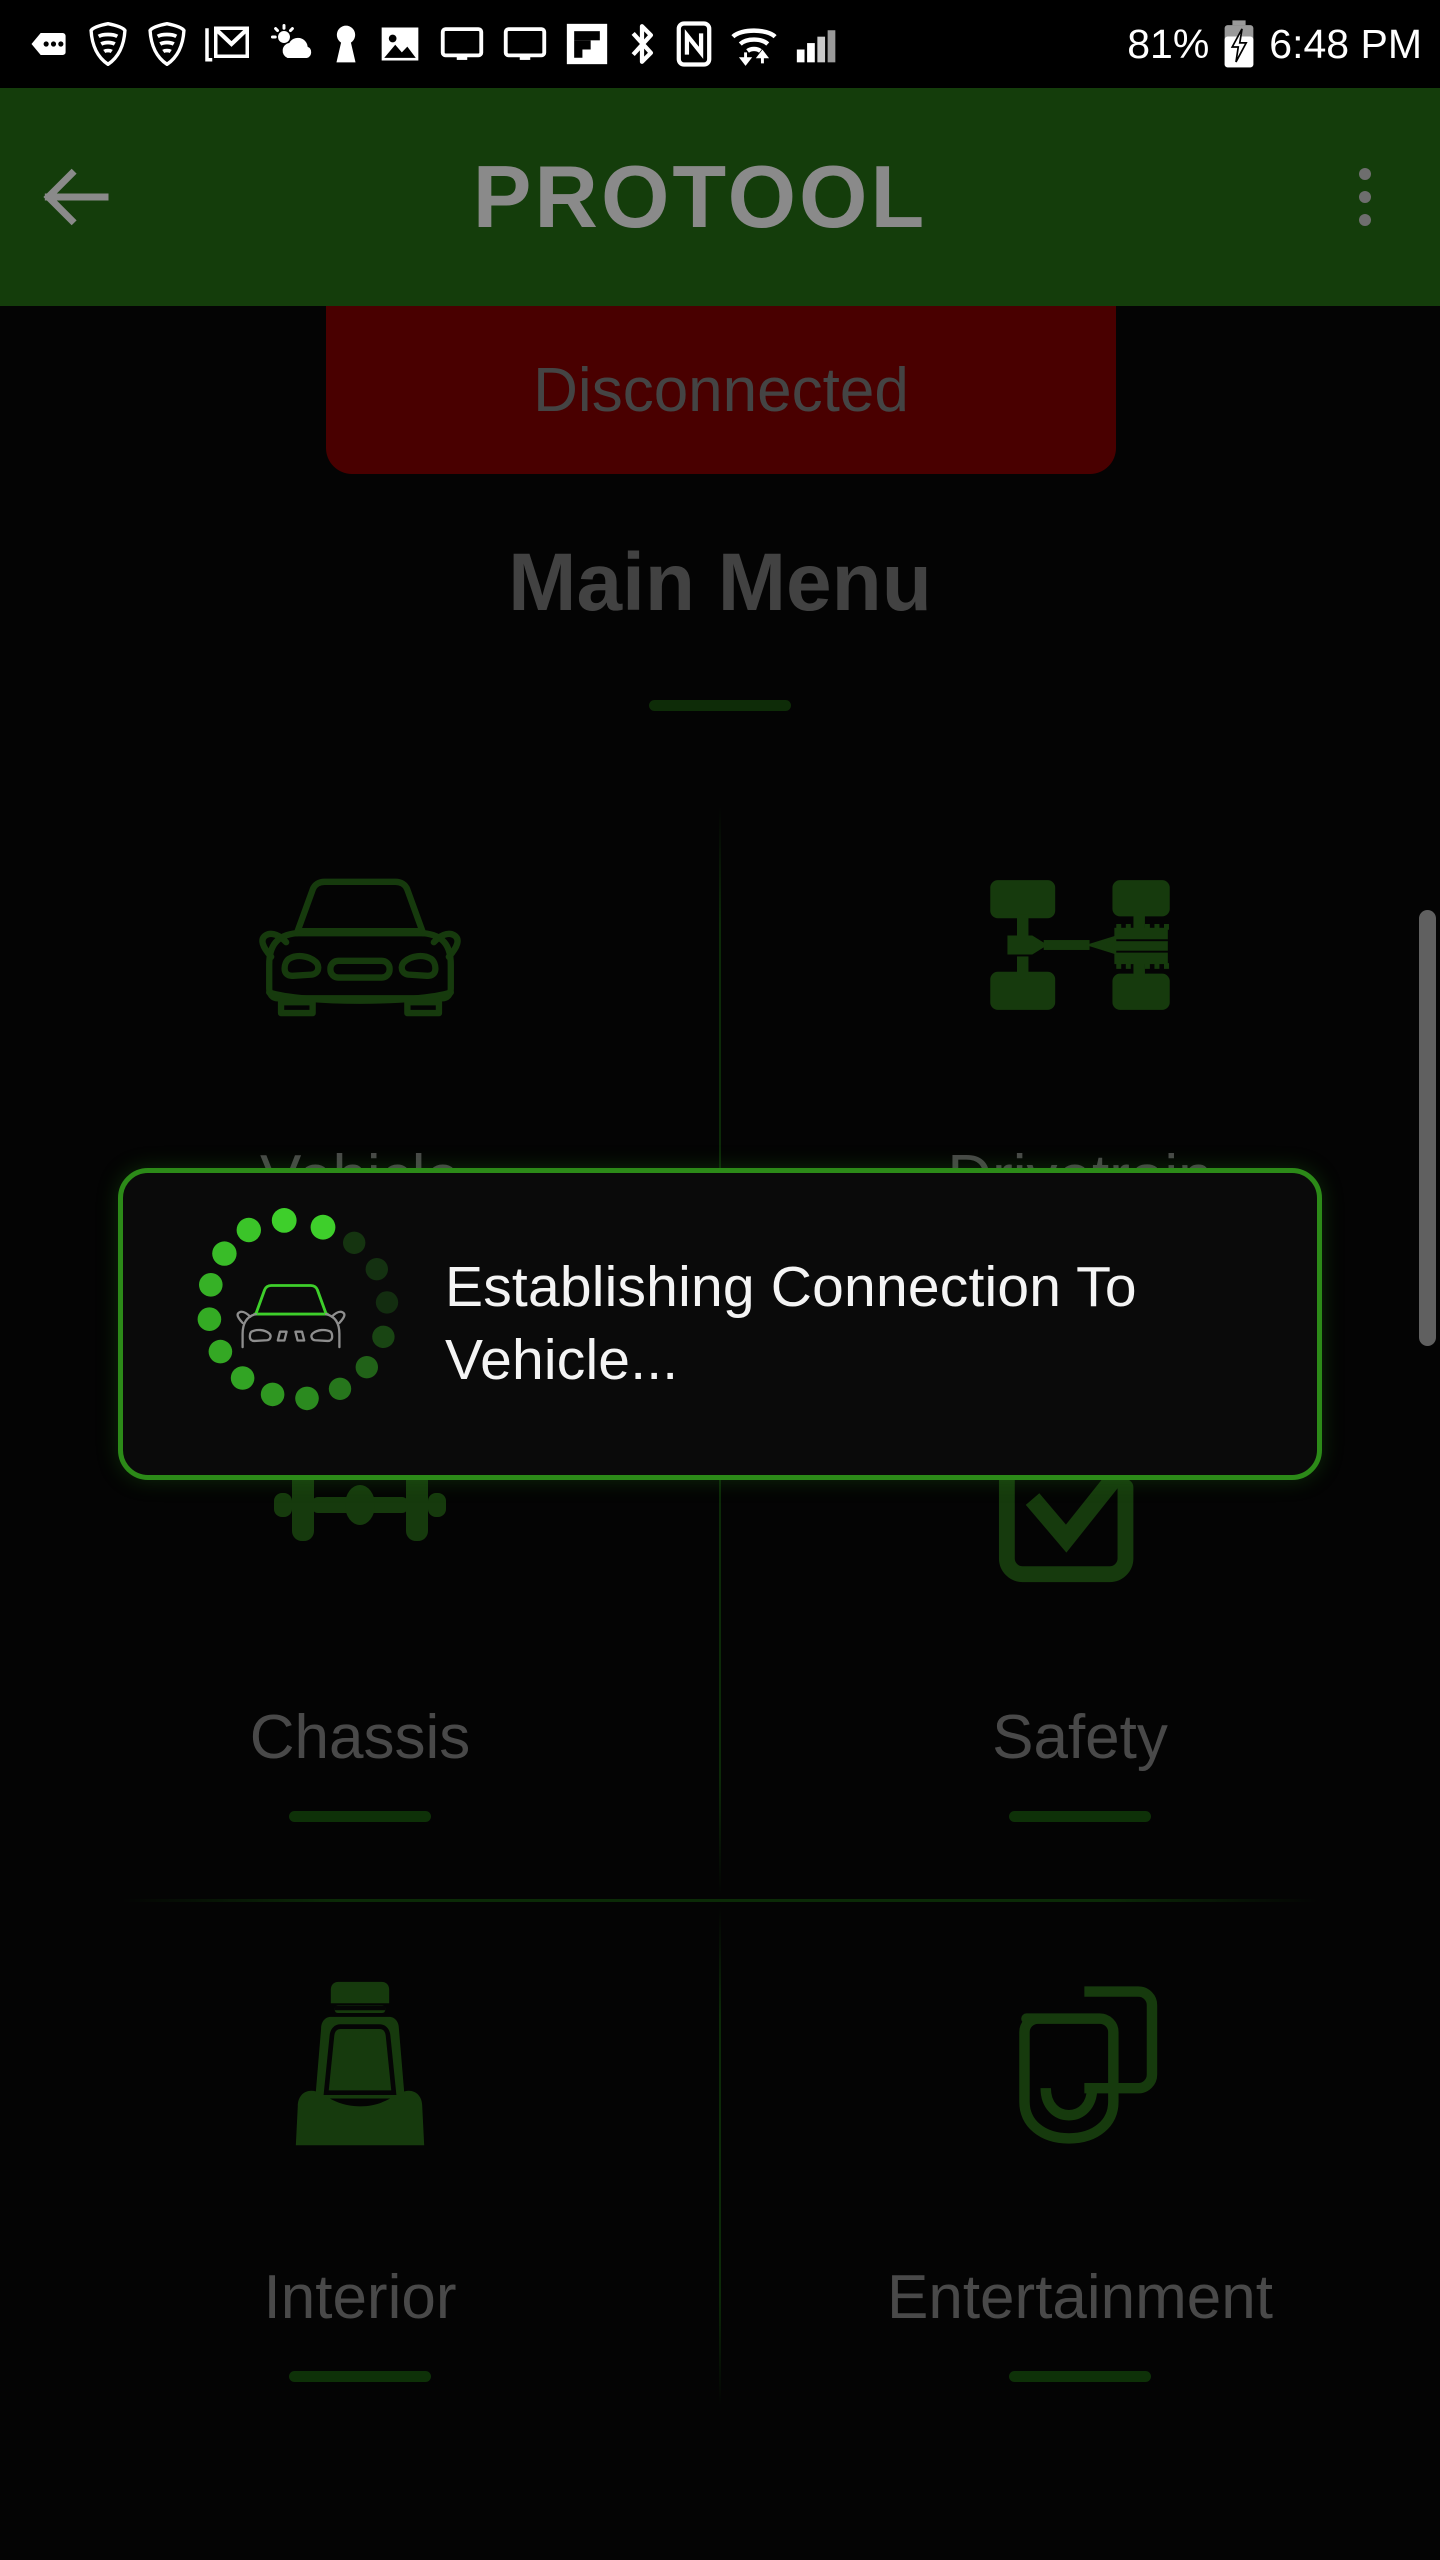 The height and width of the screenshot is (2560, 1440). Describe the element at coordinates (108, 44) in the screenshot. I see `wifi-shield-icon` at that location.